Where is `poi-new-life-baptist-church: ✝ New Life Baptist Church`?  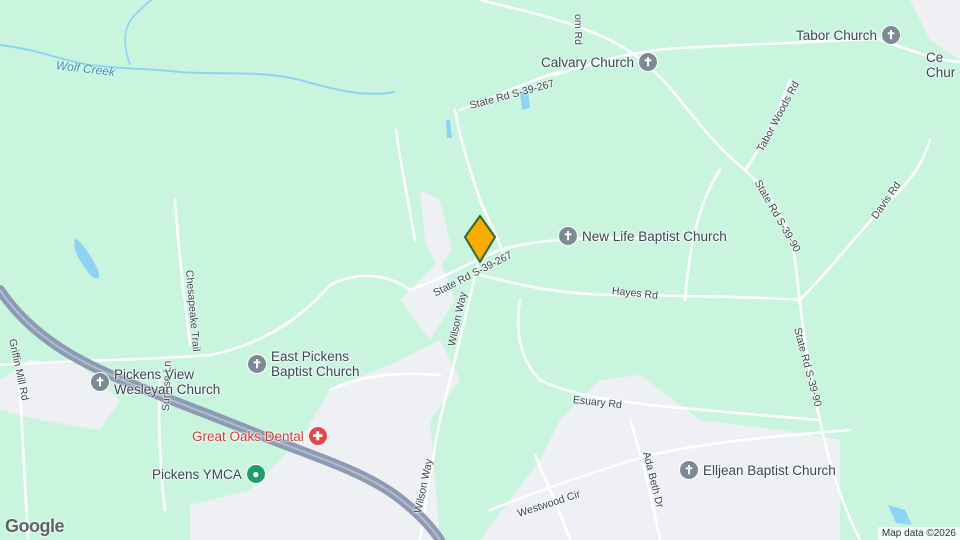
poi-new-life-baptist-church: ✝ New Life Baptist Church is located at coordinates (642, 236).